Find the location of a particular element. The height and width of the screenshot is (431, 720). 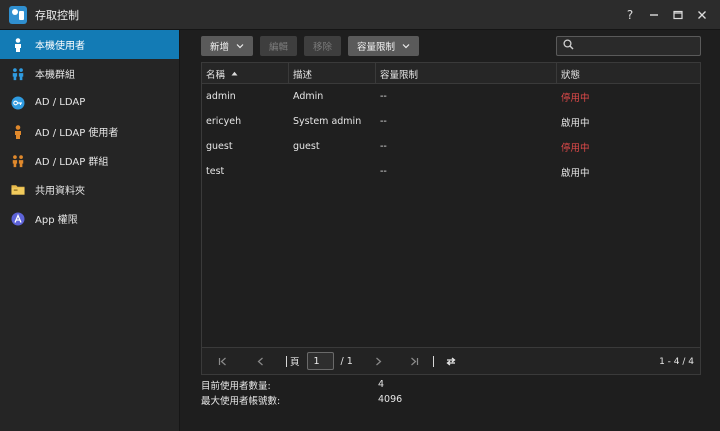

current-users-value: 4 is located at coordinates (381, 384).